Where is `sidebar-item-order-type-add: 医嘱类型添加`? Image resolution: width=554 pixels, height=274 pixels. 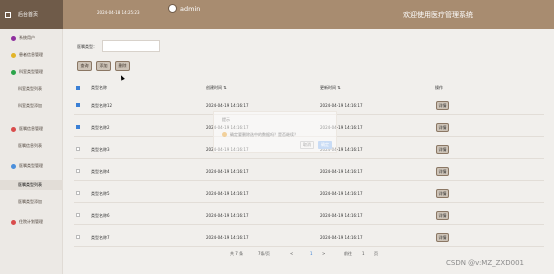 sidebar-item-order-type-add: 医嘱类型添加 is located at coordinates (31, 202).